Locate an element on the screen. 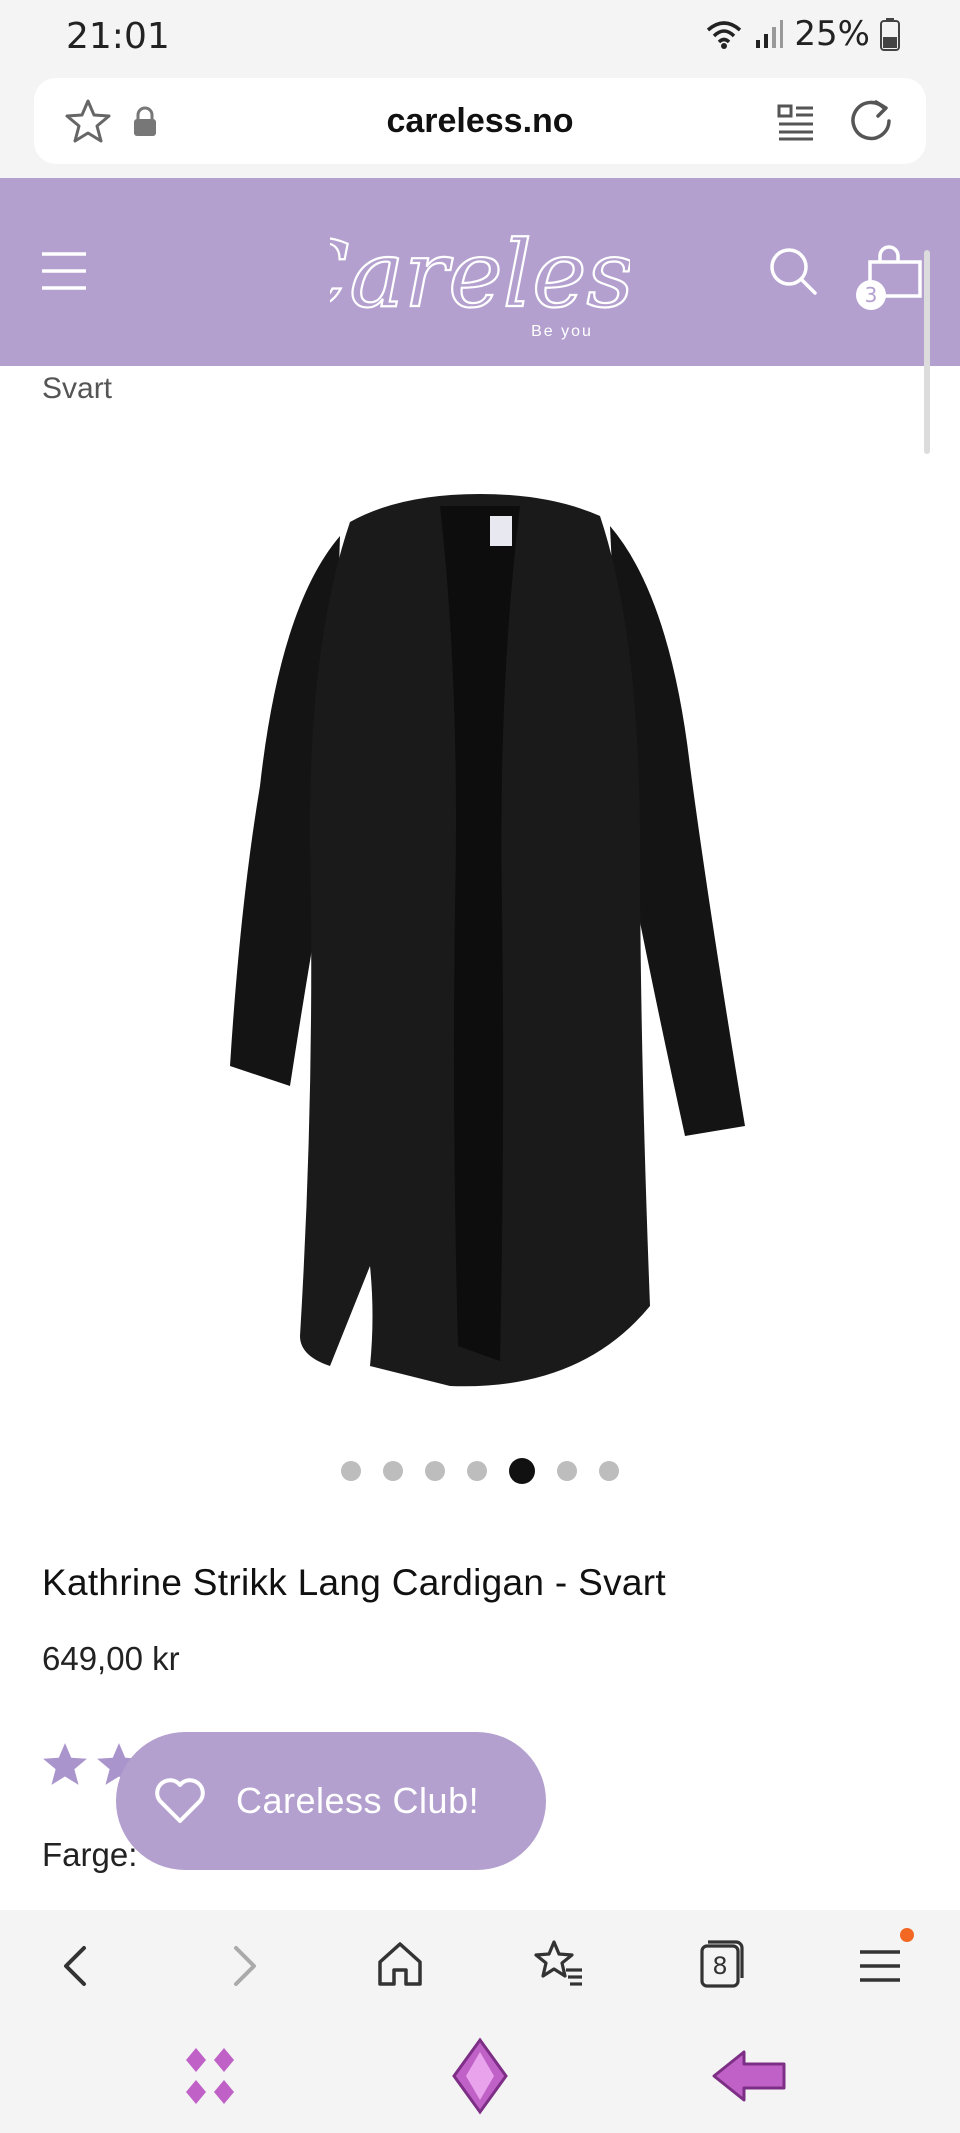 Image resolution: width=960 pixels, height=2133 pixels. image-carousel-dots is located at coordinates (480, 1471).